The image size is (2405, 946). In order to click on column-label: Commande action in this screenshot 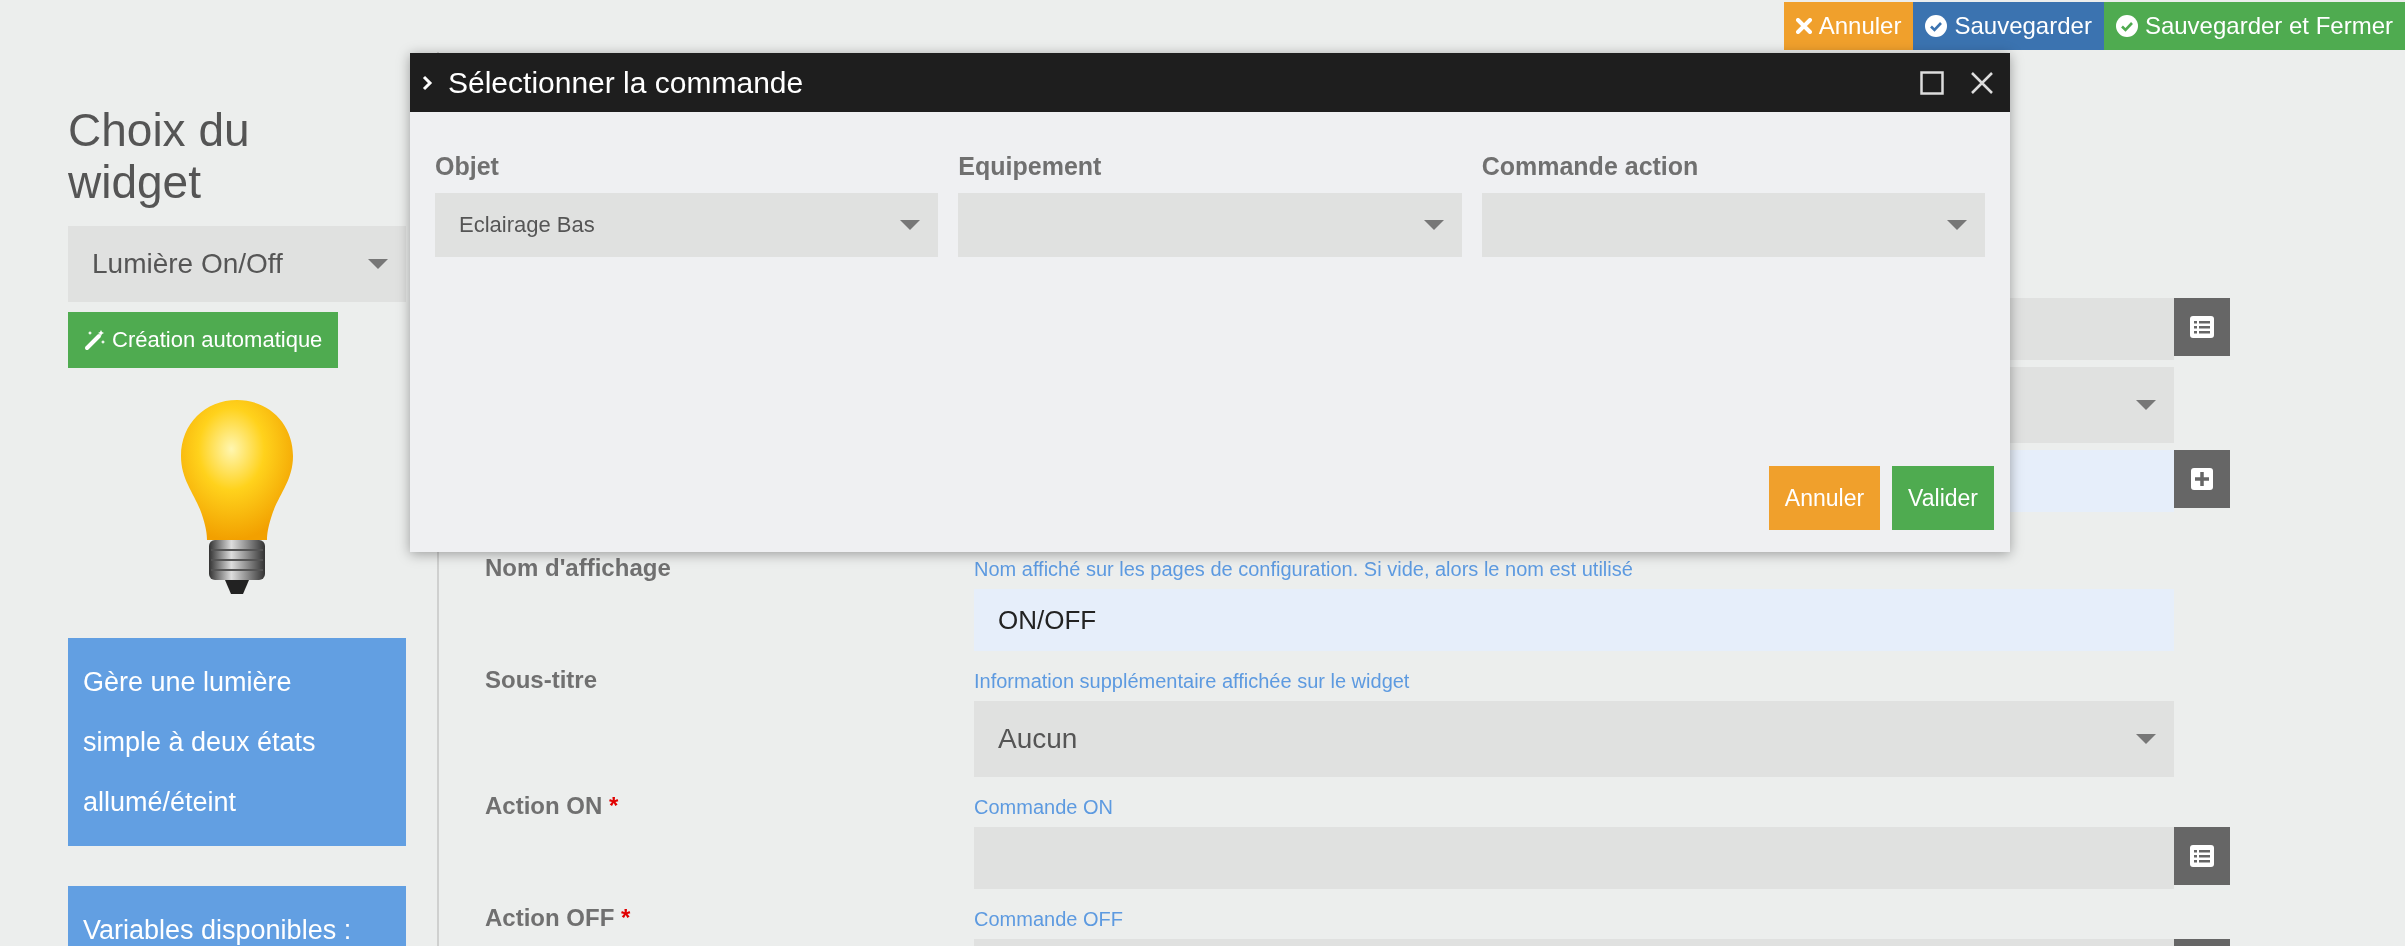, I will do `click(1590, 166)`.